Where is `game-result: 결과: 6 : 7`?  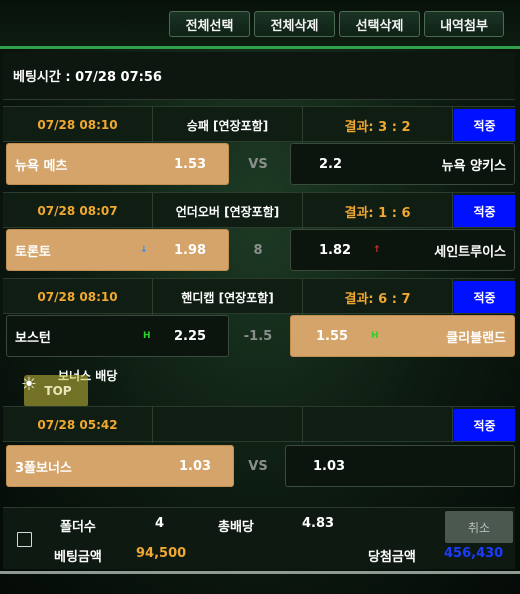 game-result: 결과: 6 : 7 is located at coordinates (378, 297).